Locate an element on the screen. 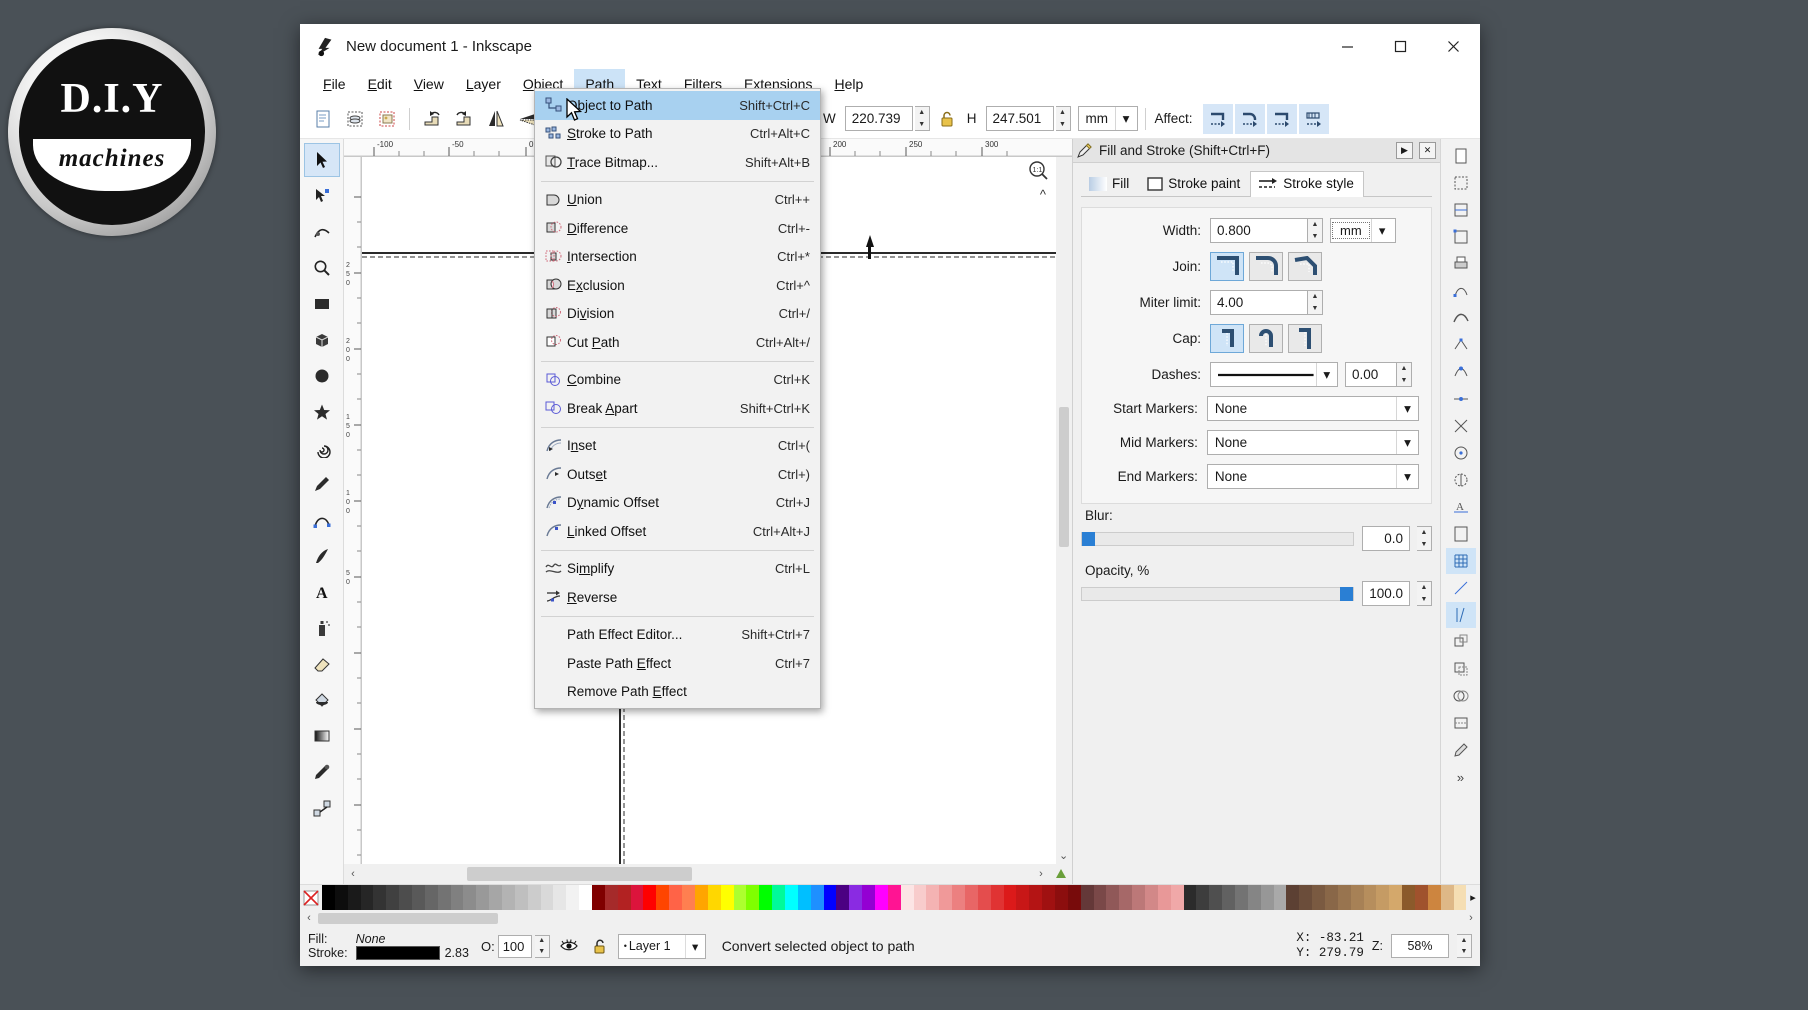 This screenshot has height=1010, width=1808. affect-gradients-button is located at coordinates (1281, 118).